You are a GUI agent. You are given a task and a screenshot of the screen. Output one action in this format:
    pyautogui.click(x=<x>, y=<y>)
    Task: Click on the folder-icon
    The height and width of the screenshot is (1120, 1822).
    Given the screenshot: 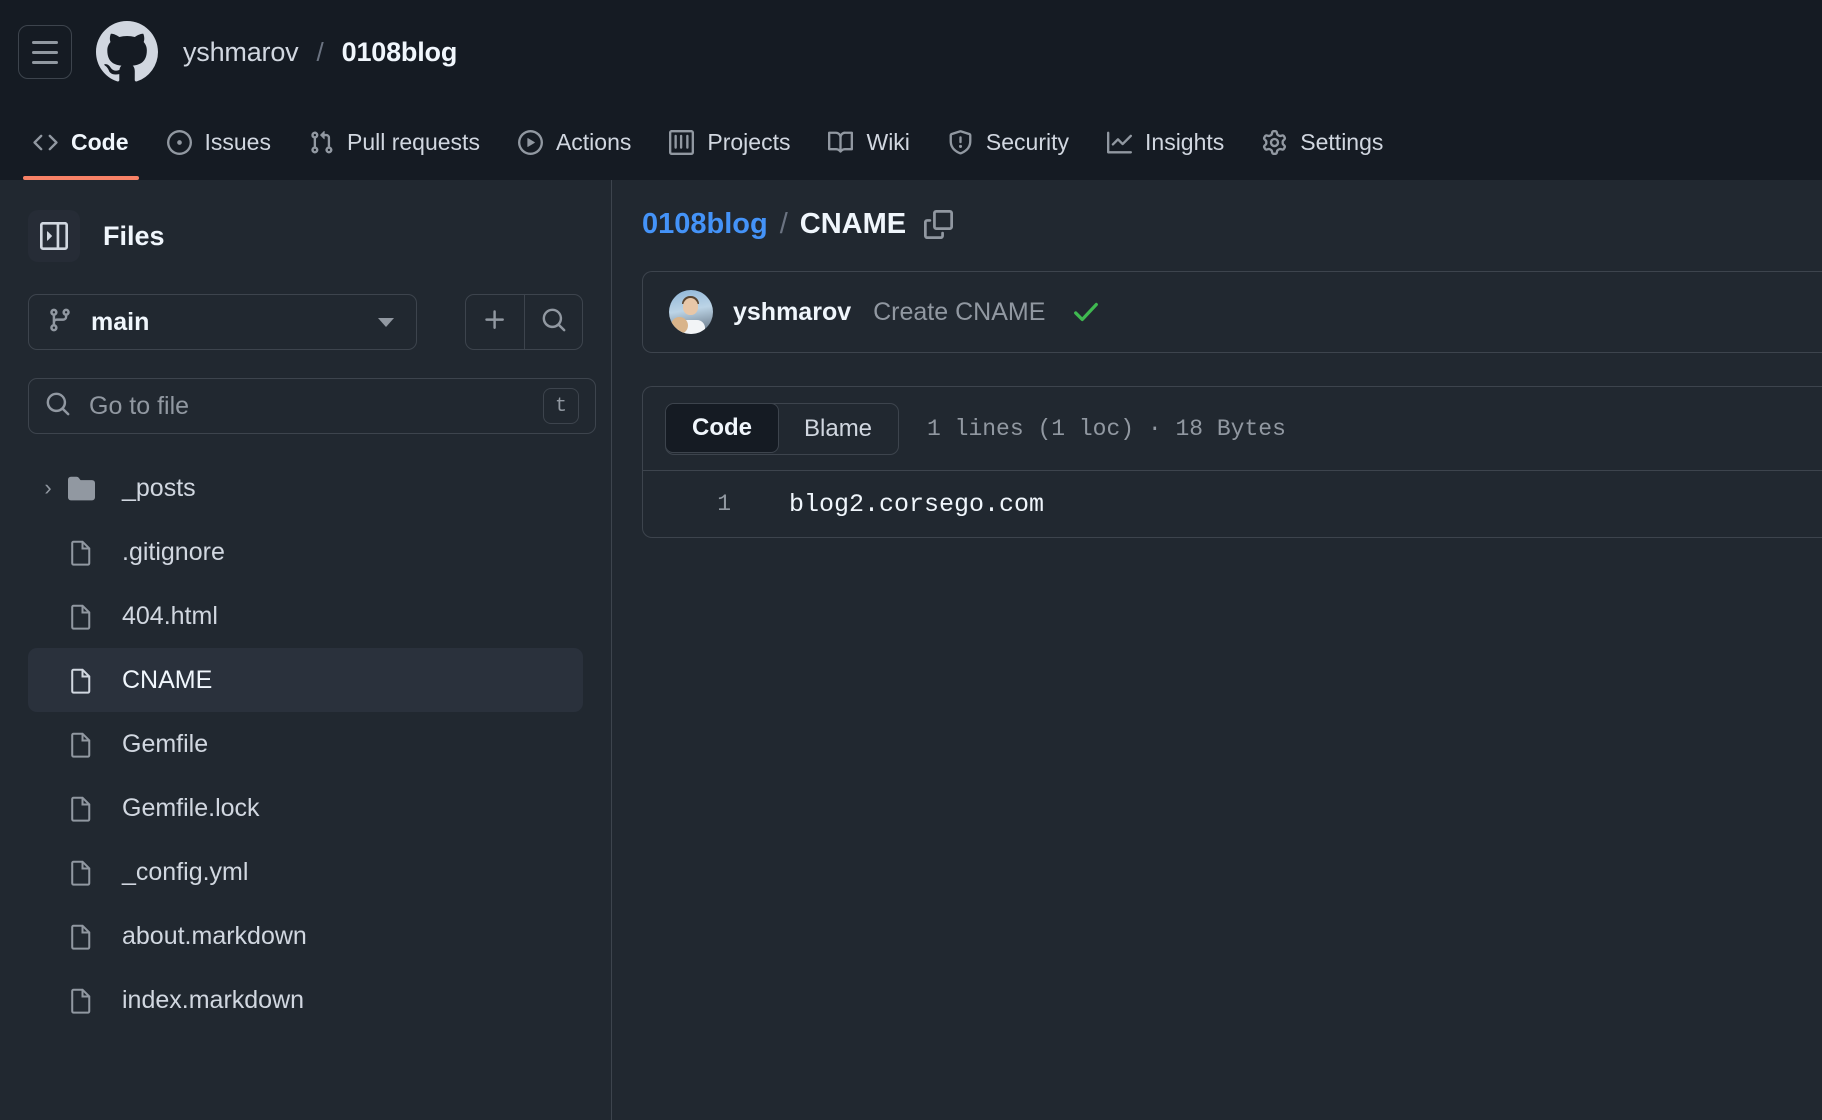 What is the action you would take?
    pyautogui.click(x=90, y=488)
    